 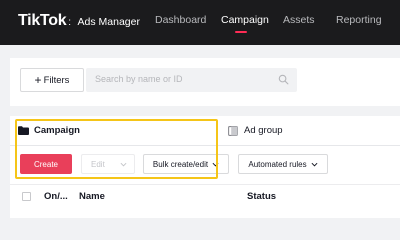 I want to click on automated-rules-dropdown: Automated rules, so click(x=283, y=164).